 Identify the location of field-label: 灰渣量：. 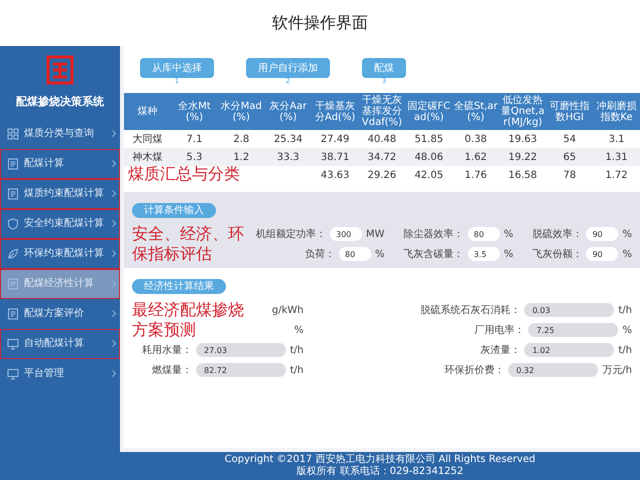
(500, 351).